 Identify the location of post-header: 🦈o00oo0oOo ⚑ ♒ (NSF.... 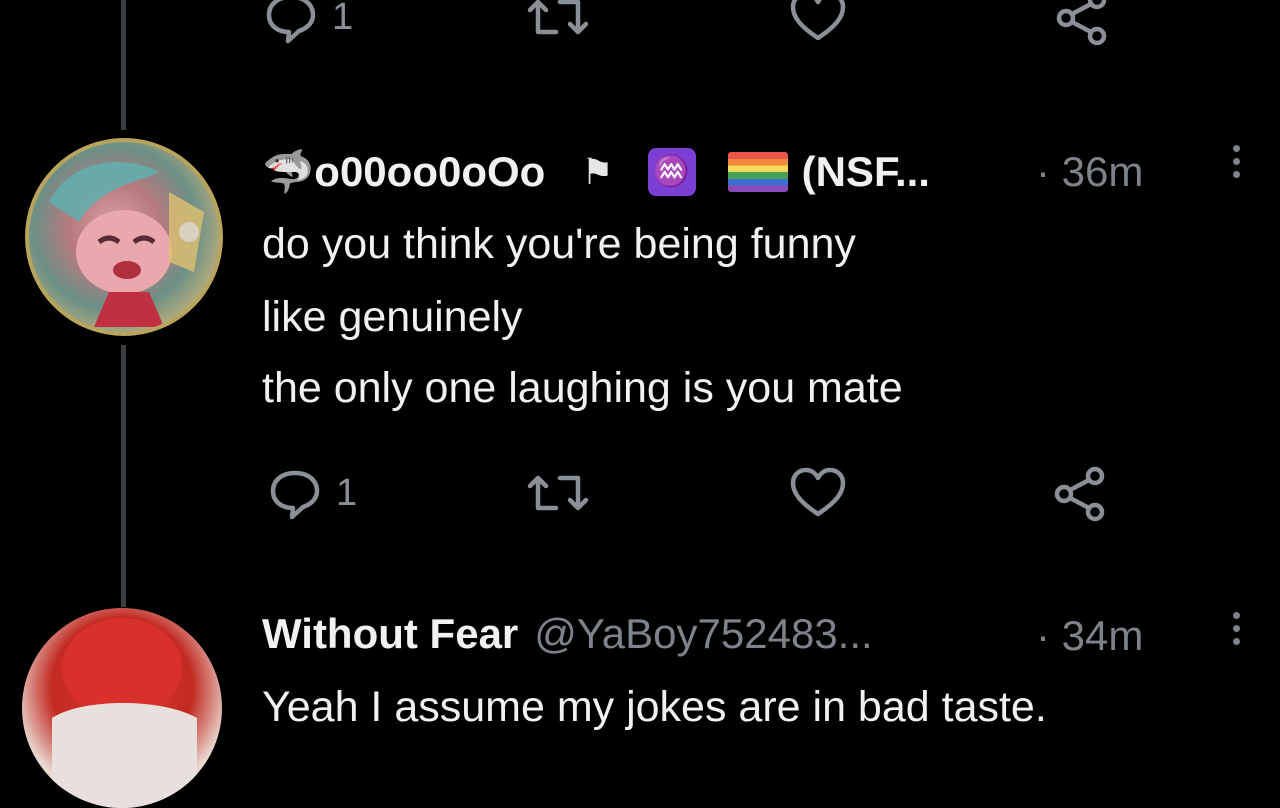
(596, 172).